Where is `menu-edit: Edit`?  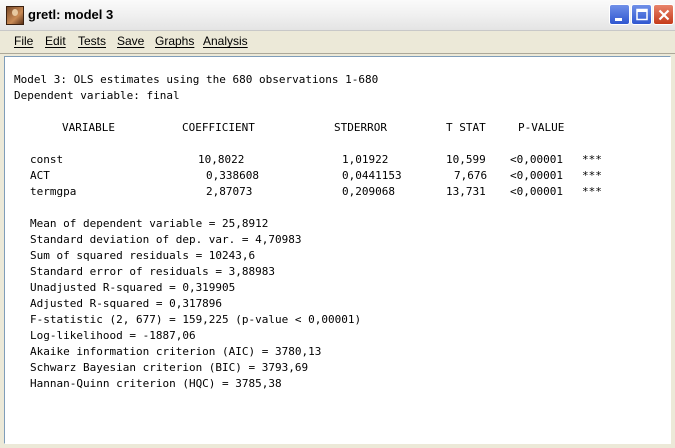 menu-edit: Edit is located at coordinates (55, 41).